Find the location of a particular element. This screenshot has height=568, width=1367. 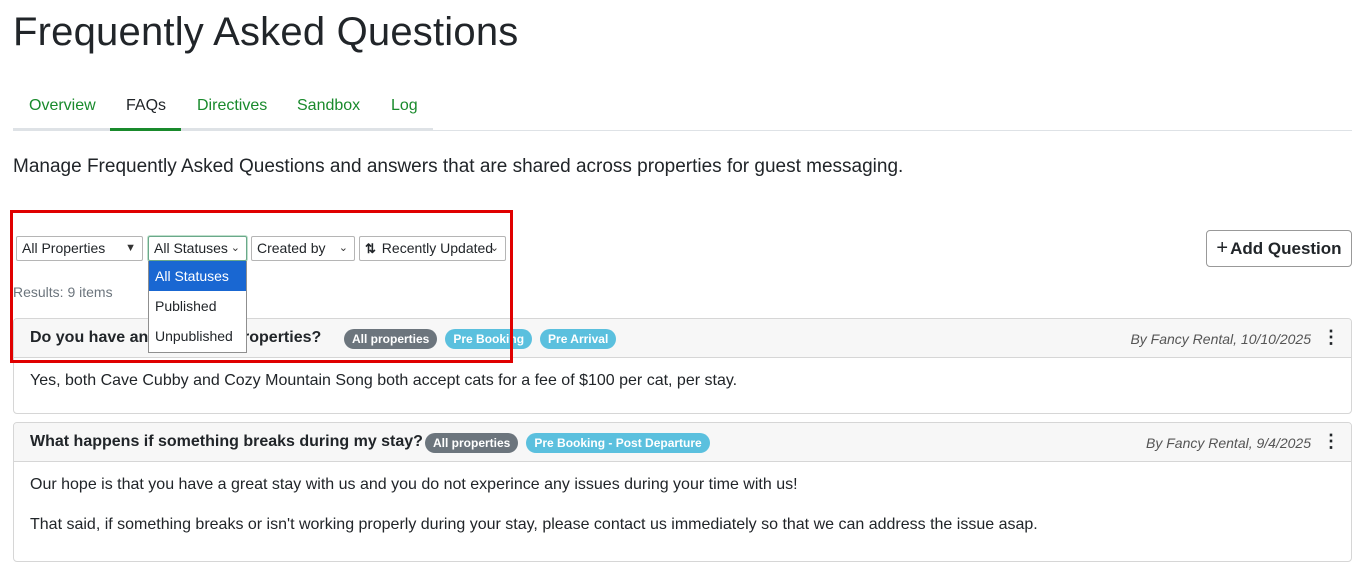

tab-log: Log is located at coordinates (404, 109).